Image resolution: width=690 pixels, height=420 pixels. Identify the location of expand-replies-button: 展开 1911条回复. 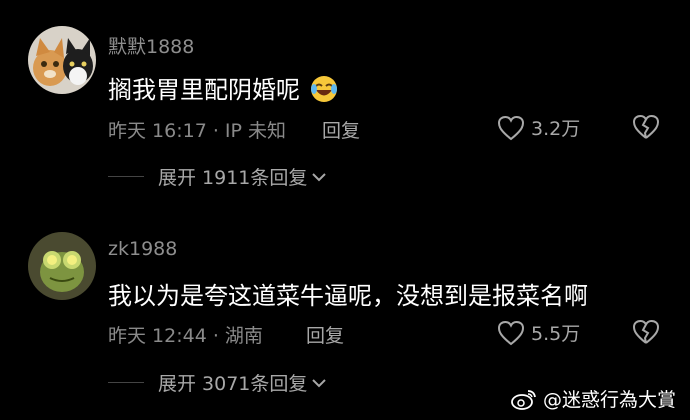
(217, 176).